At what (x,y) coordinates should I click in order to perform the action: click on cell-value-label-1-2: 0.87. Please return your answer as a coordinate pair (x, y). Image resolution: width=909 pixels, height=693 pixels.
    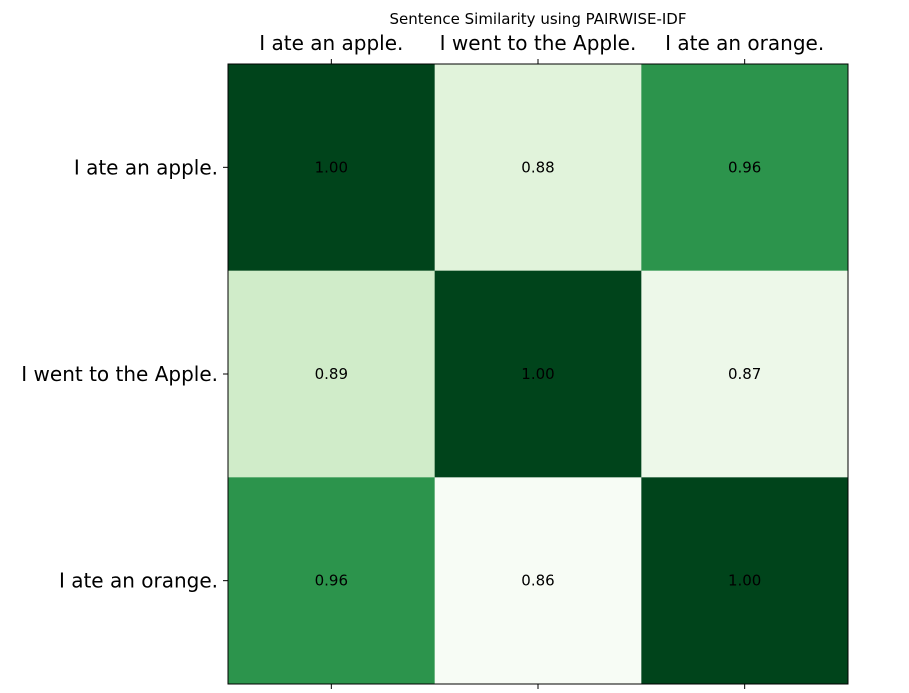
    Looking at the image, I should click on (744, 374).